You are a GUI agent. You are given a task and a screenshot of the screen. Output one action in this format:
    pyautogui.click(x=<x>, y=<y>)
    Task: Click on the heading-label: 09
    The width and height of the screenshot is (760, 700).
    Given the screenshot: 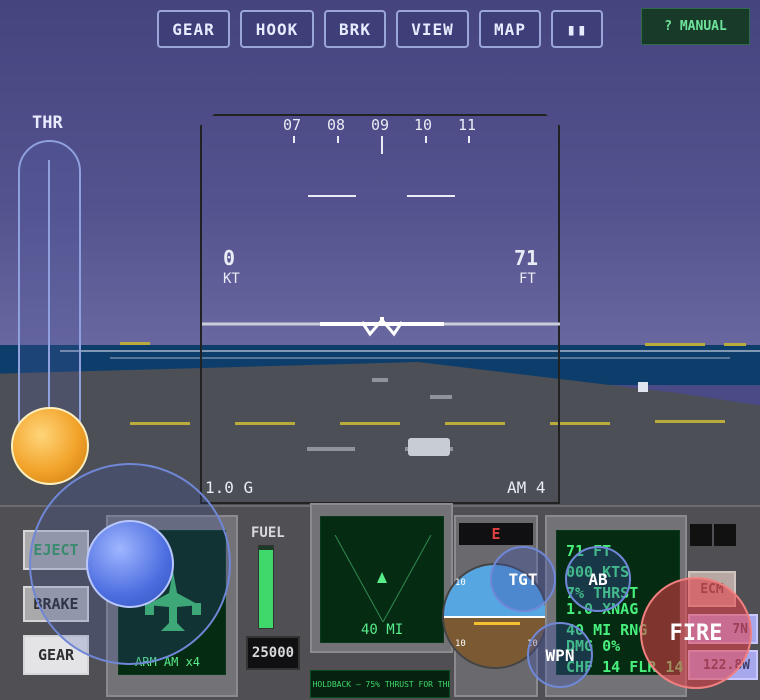 What is the action you would take?
    pyautogui.click(x=380, y=125)
    